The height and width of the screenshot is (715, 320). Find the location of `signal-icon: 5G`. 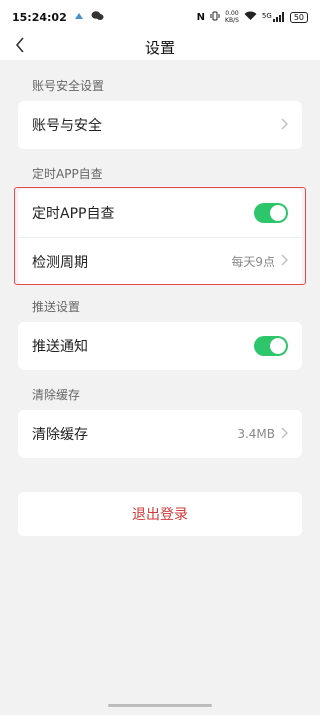

signal-icon: 5G is located at coordinates (273, 17).